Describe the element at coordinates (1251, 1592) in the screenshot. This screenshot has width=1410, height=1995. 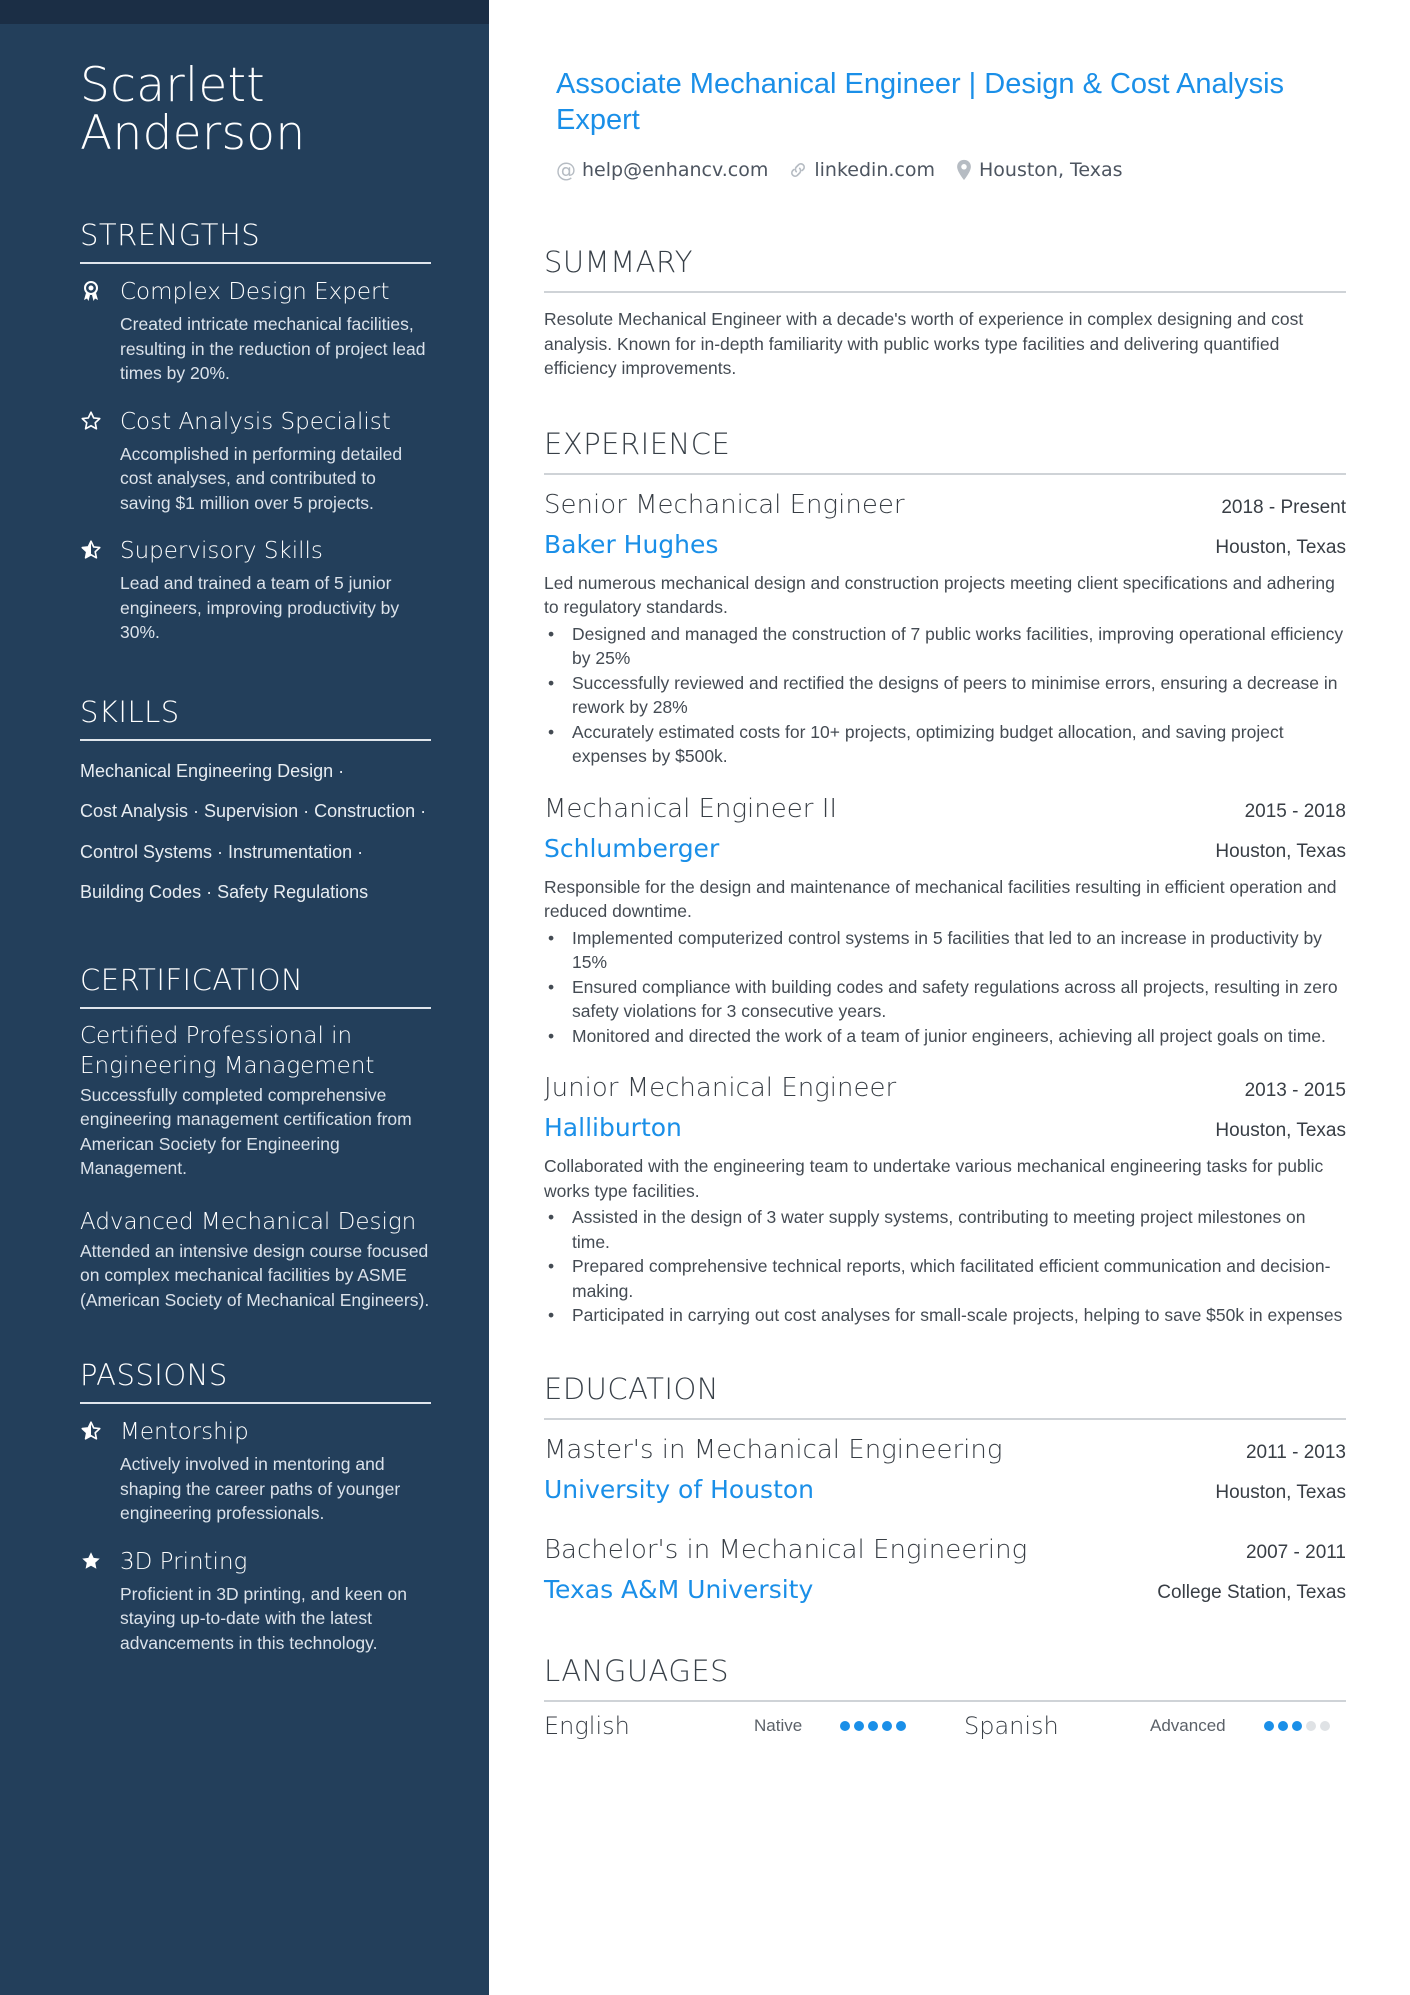
I see `education-location: College Station, Texas` at that location.